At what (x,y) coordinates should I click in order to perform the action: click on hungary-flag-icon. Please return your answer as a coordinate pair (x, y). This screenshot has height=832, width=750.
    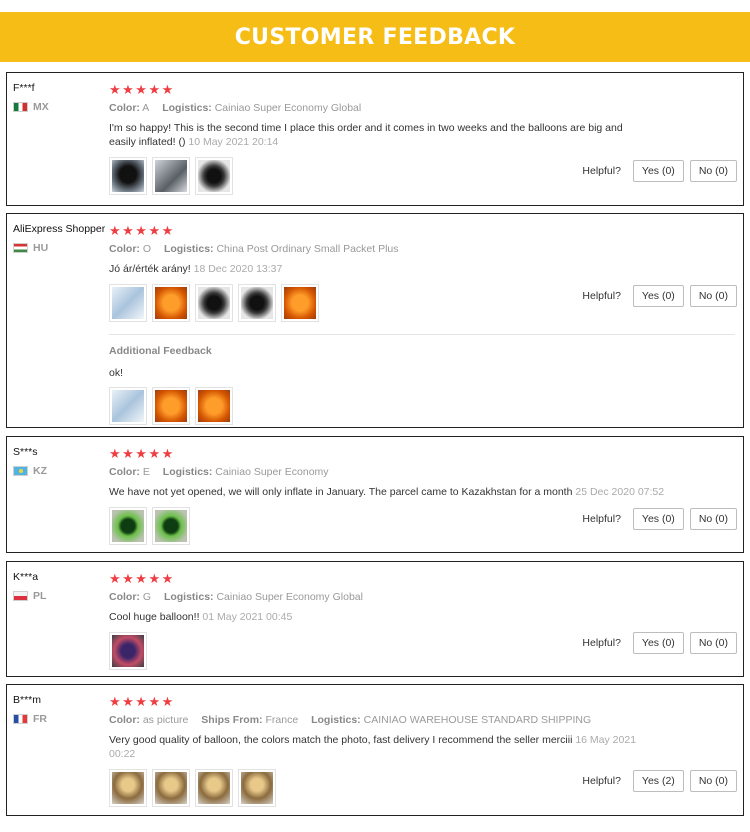
    Looking at the image, I should click on (20, 248).